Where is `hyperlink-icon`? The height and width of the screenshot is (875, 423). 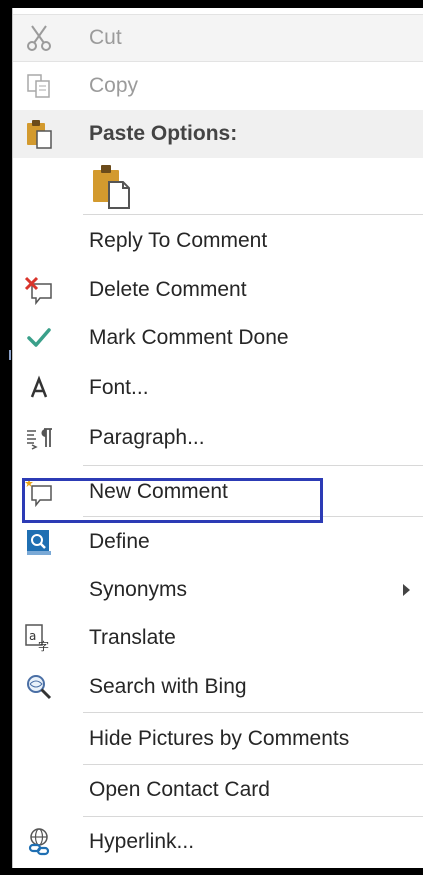
hyperlink-icon is located at coordinates (39, 842).